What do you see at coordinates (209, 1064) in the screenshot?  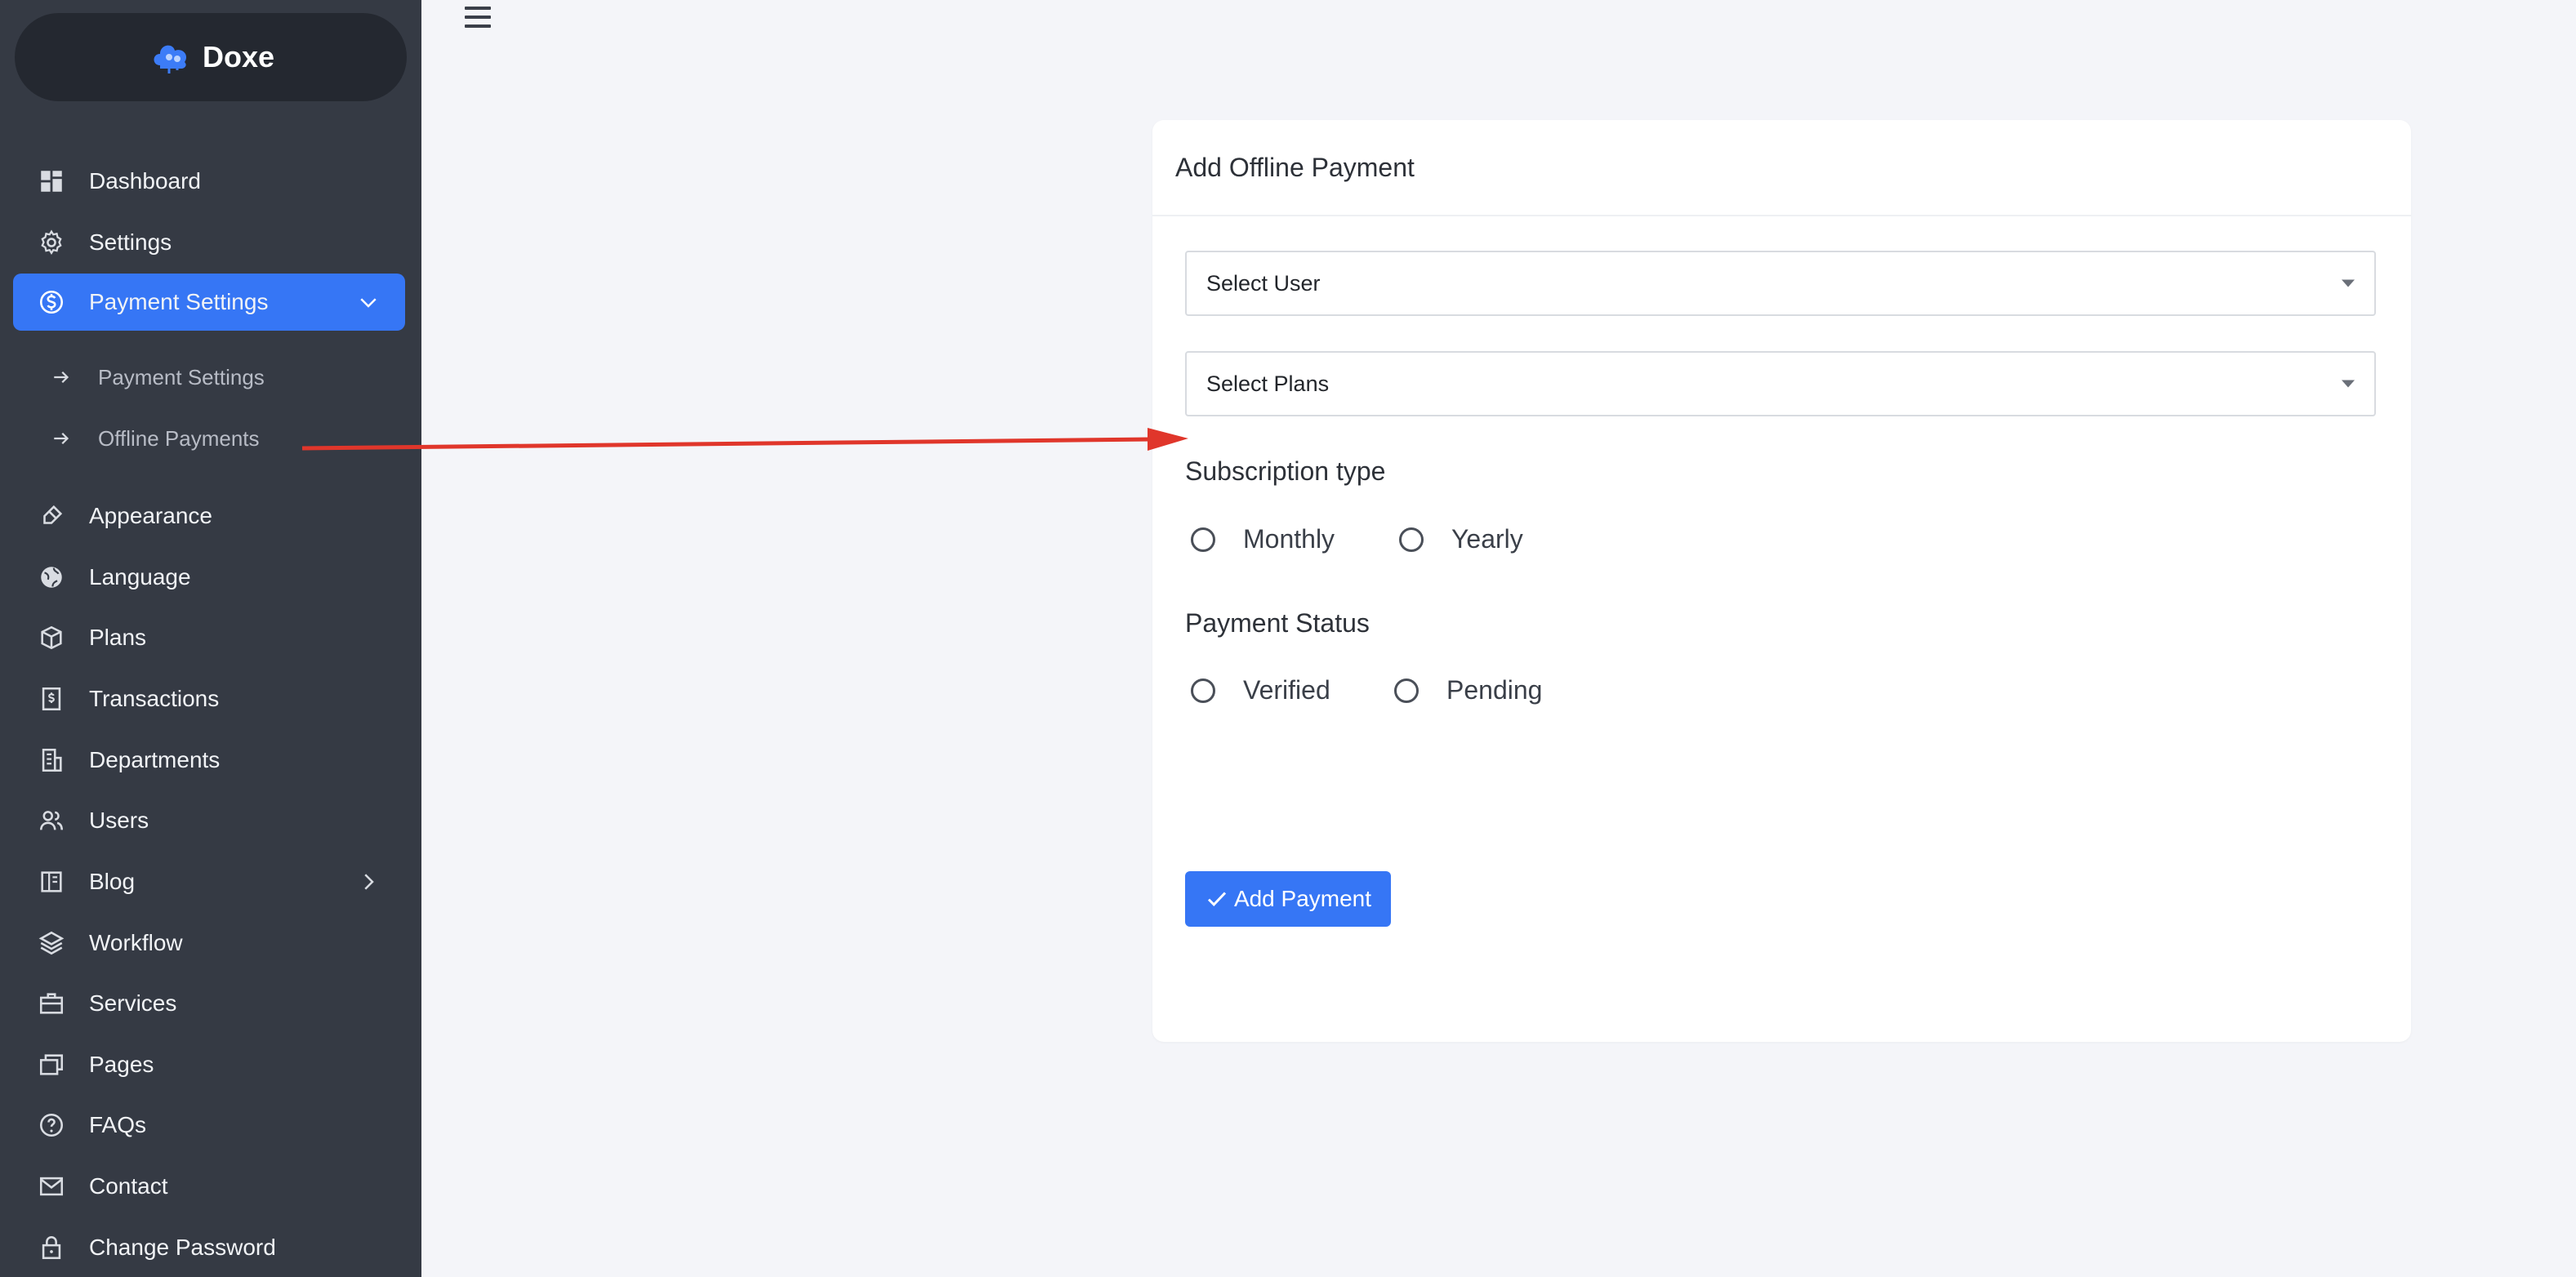 I see `sidebar-item-pages: Pages` at bounding box center [209, 1064].